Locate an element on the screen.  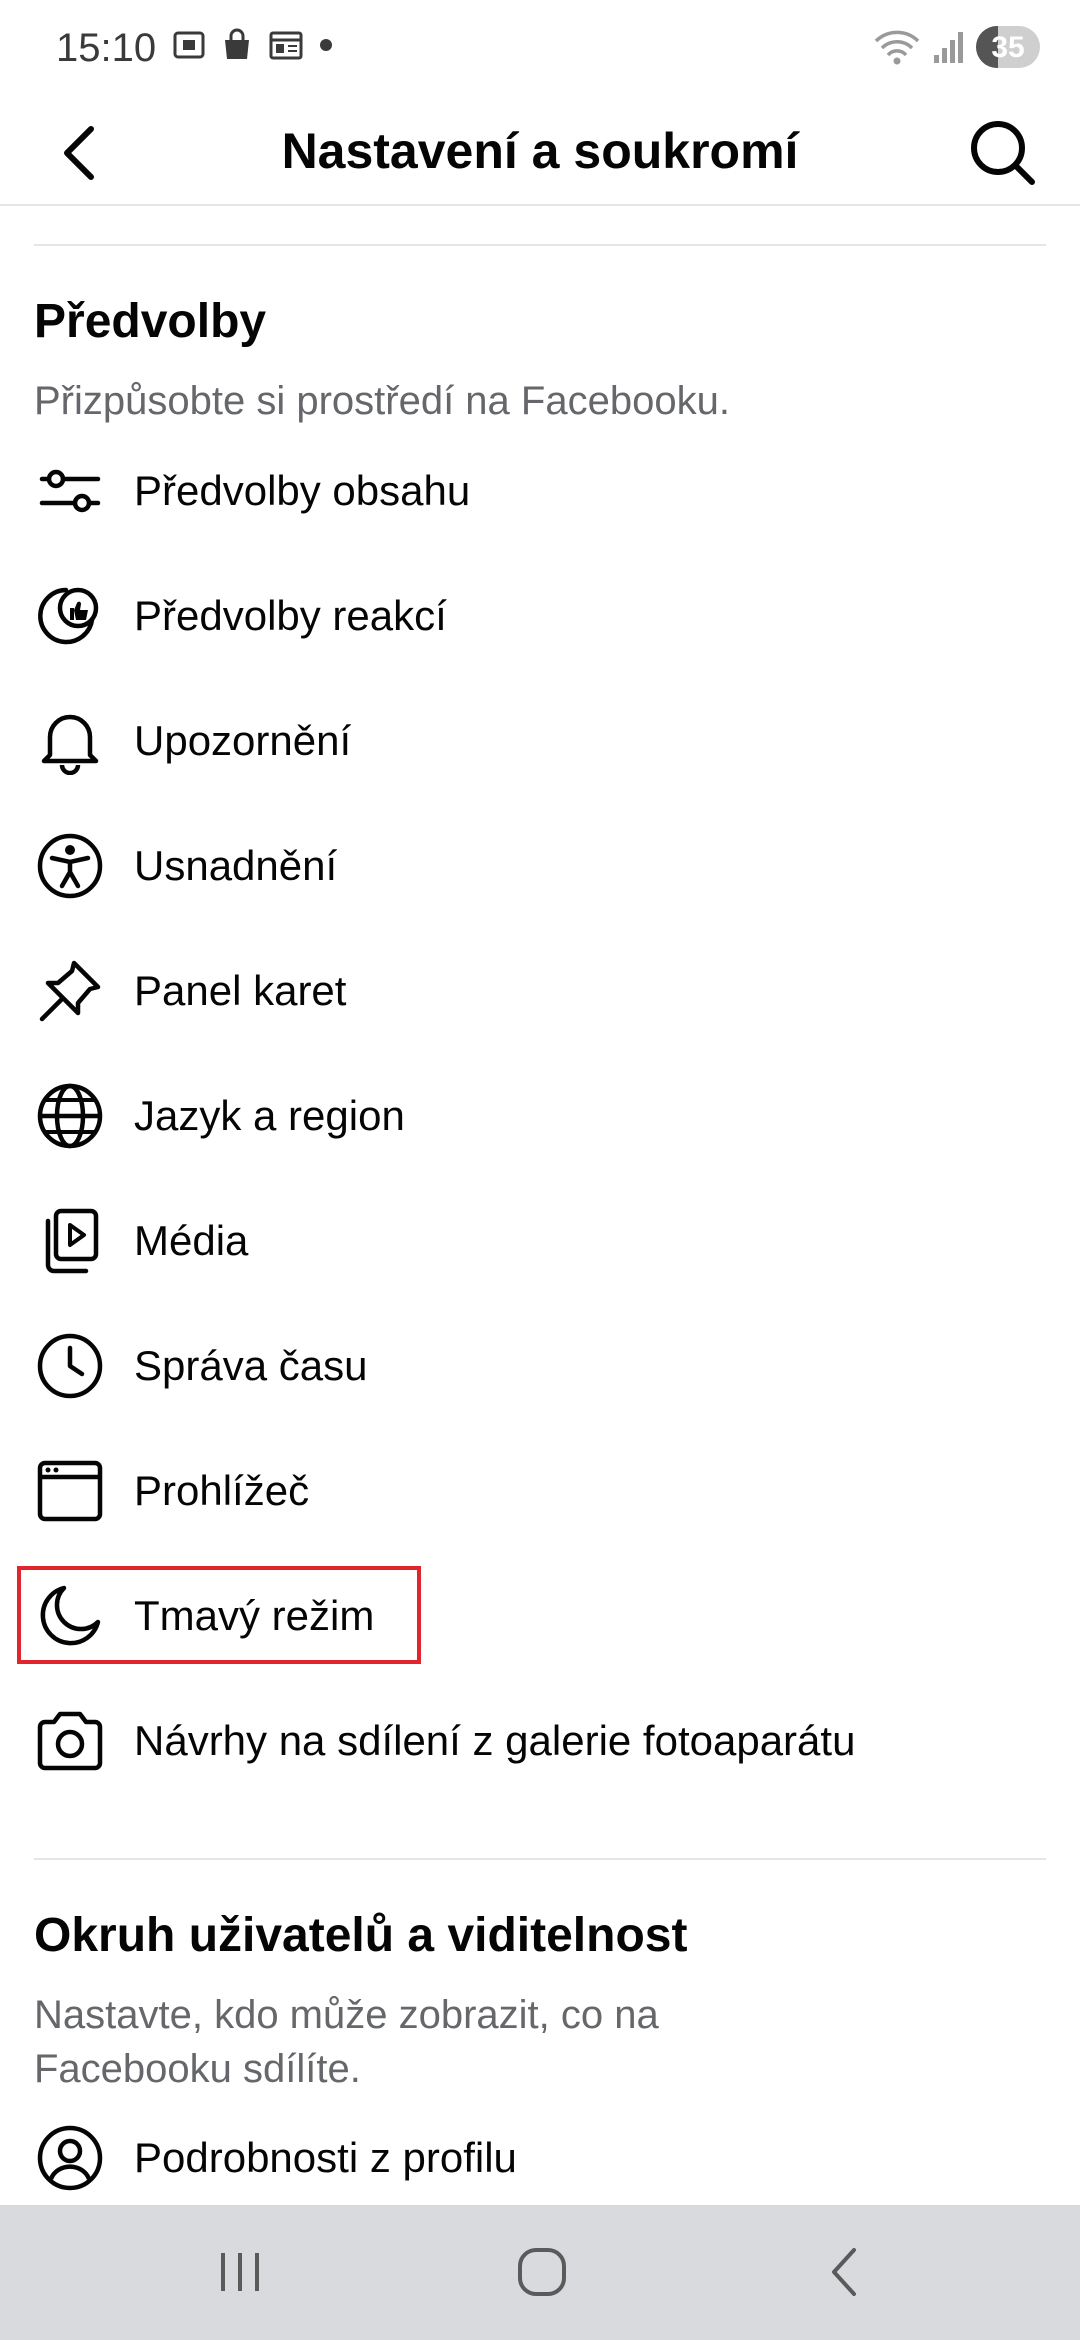
app-header: Nastavení a soukromí is located at coordinates (540, 153).